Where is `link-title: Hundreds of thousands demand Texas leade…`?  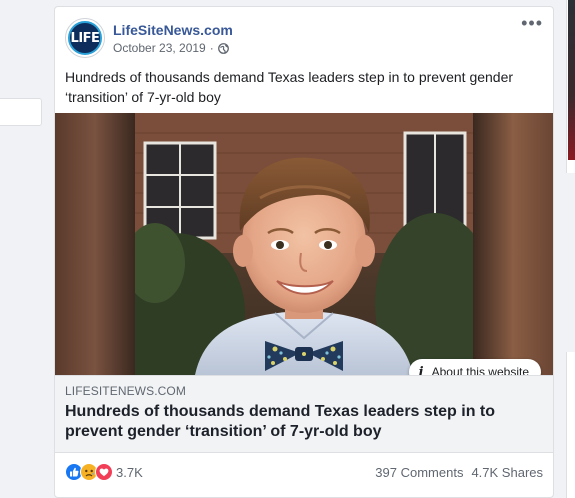 link-title: Hundreds of thousands demand Texas leade… is located at coordinates (300, 422).